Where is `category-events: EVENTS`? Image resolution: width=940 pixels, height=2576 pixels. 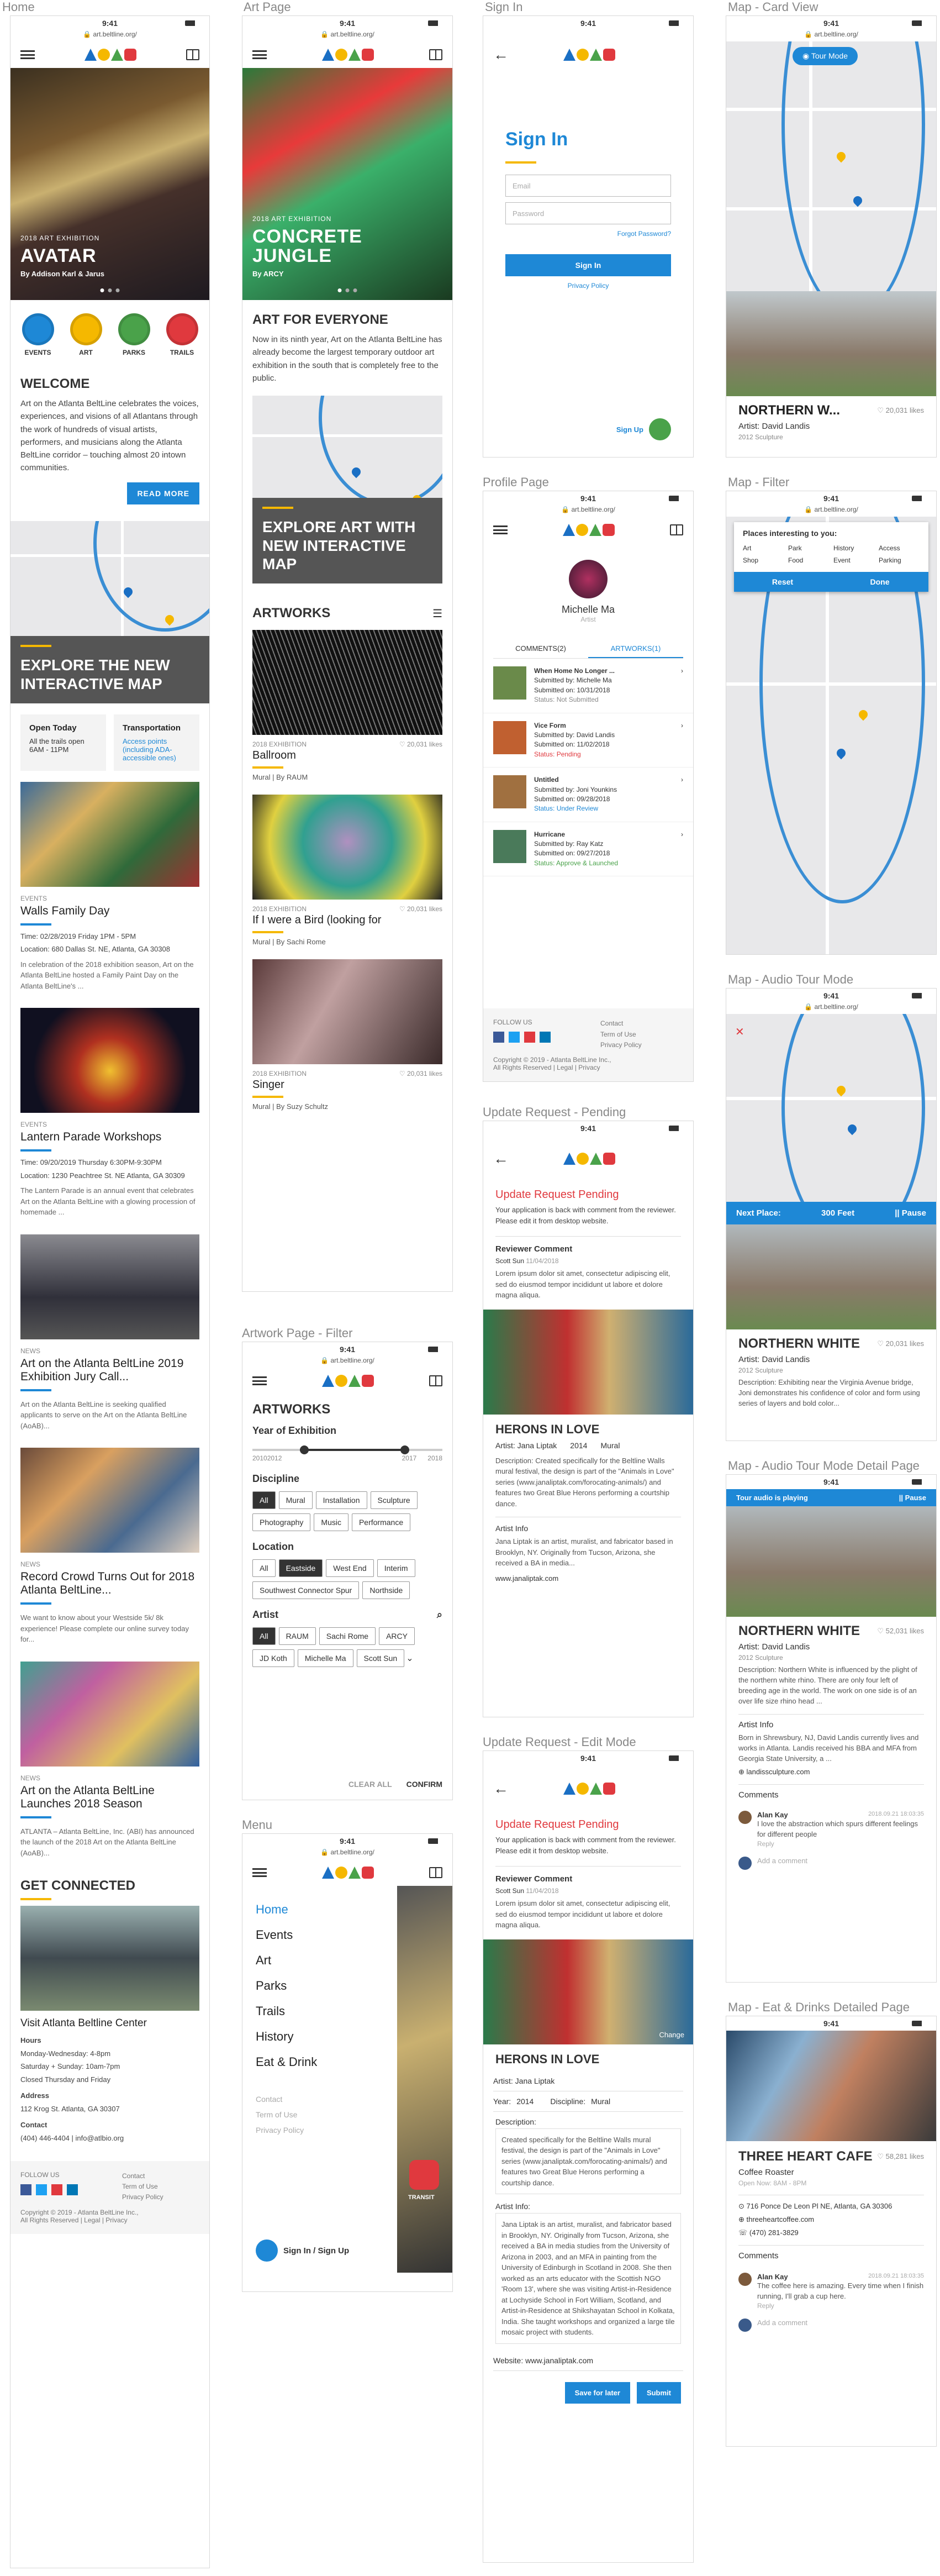 category-events: EVENTS is located at coordinates (38, 334).